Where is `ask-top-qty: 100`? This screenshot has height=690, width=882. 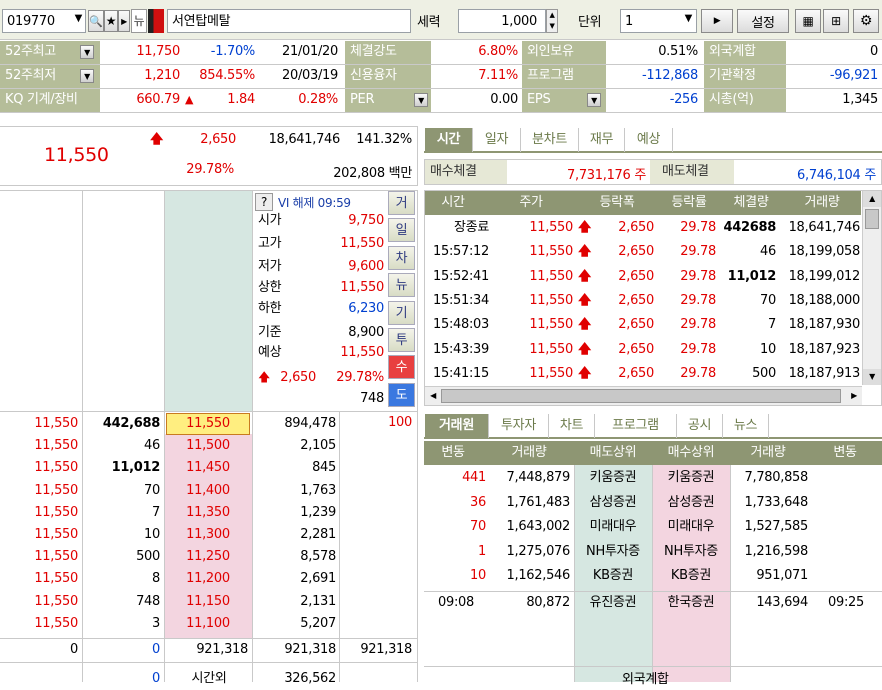
ask-top-qty: 100 is located at coordinates (400, 422).